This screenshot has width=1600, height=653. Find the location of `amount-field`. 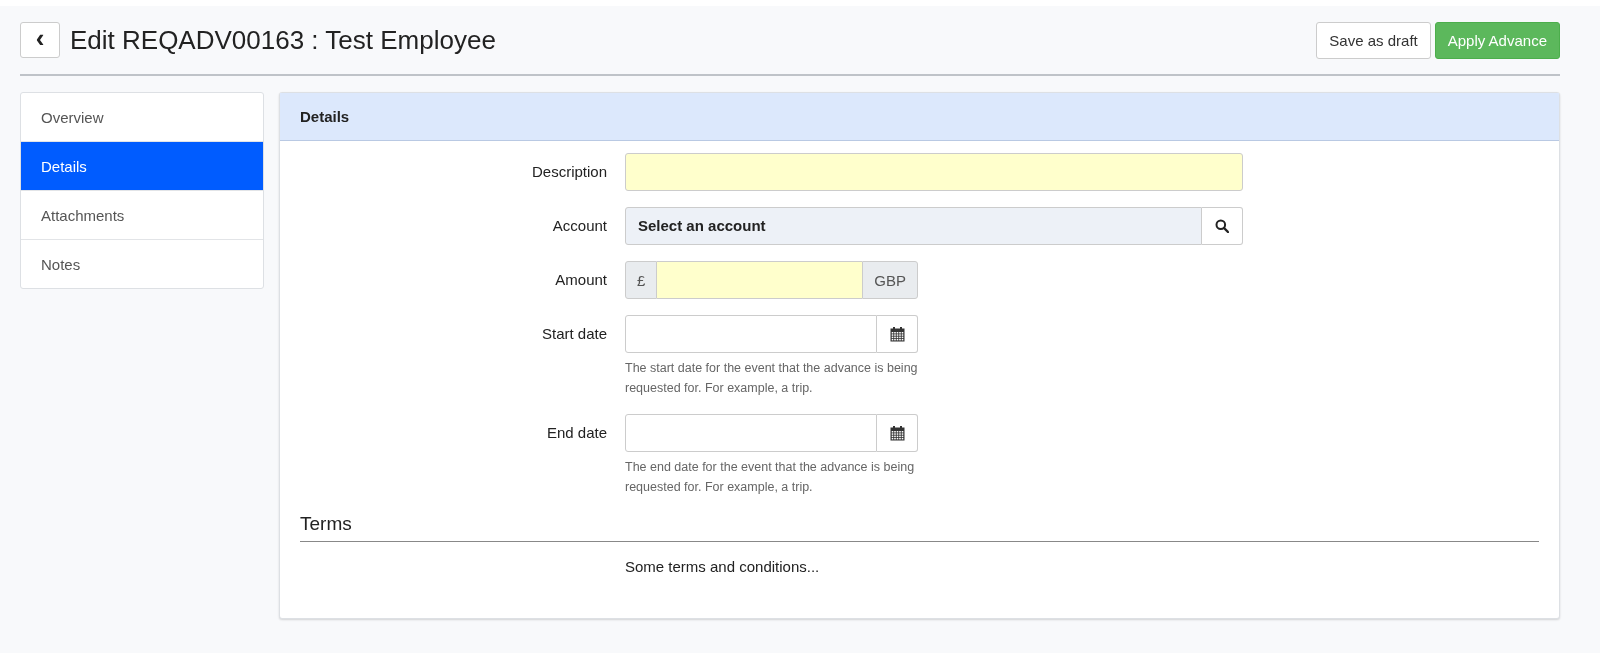

amount-field is located at coordinates (760, 280).